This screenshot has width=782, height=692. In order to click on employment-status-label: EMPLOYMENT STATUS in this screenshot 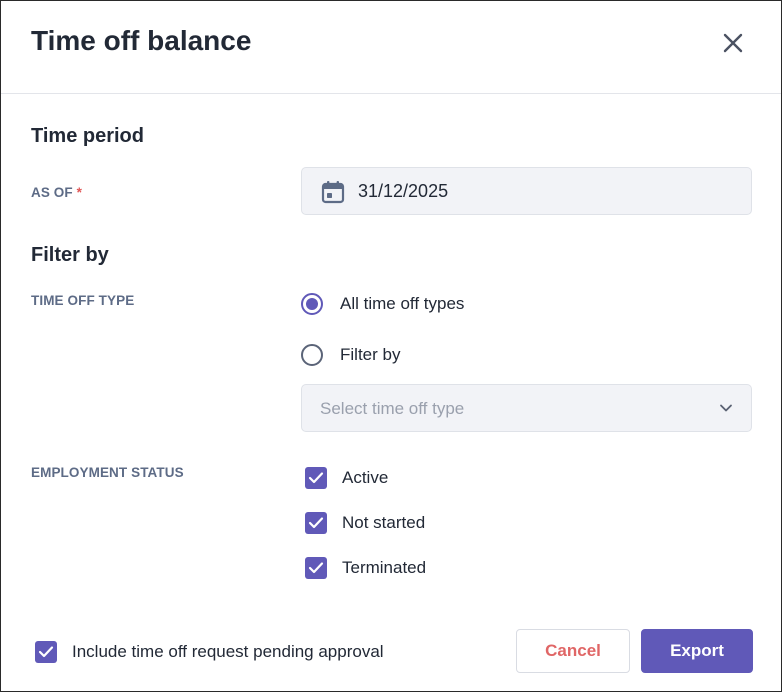, I will do `click(107, 472)`.